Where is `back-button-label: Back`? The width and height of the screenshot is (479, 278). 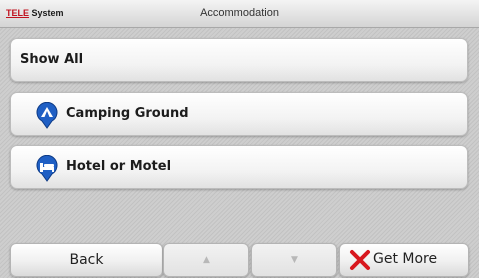
back-button-label: Back is located at coordinates (86, 260).